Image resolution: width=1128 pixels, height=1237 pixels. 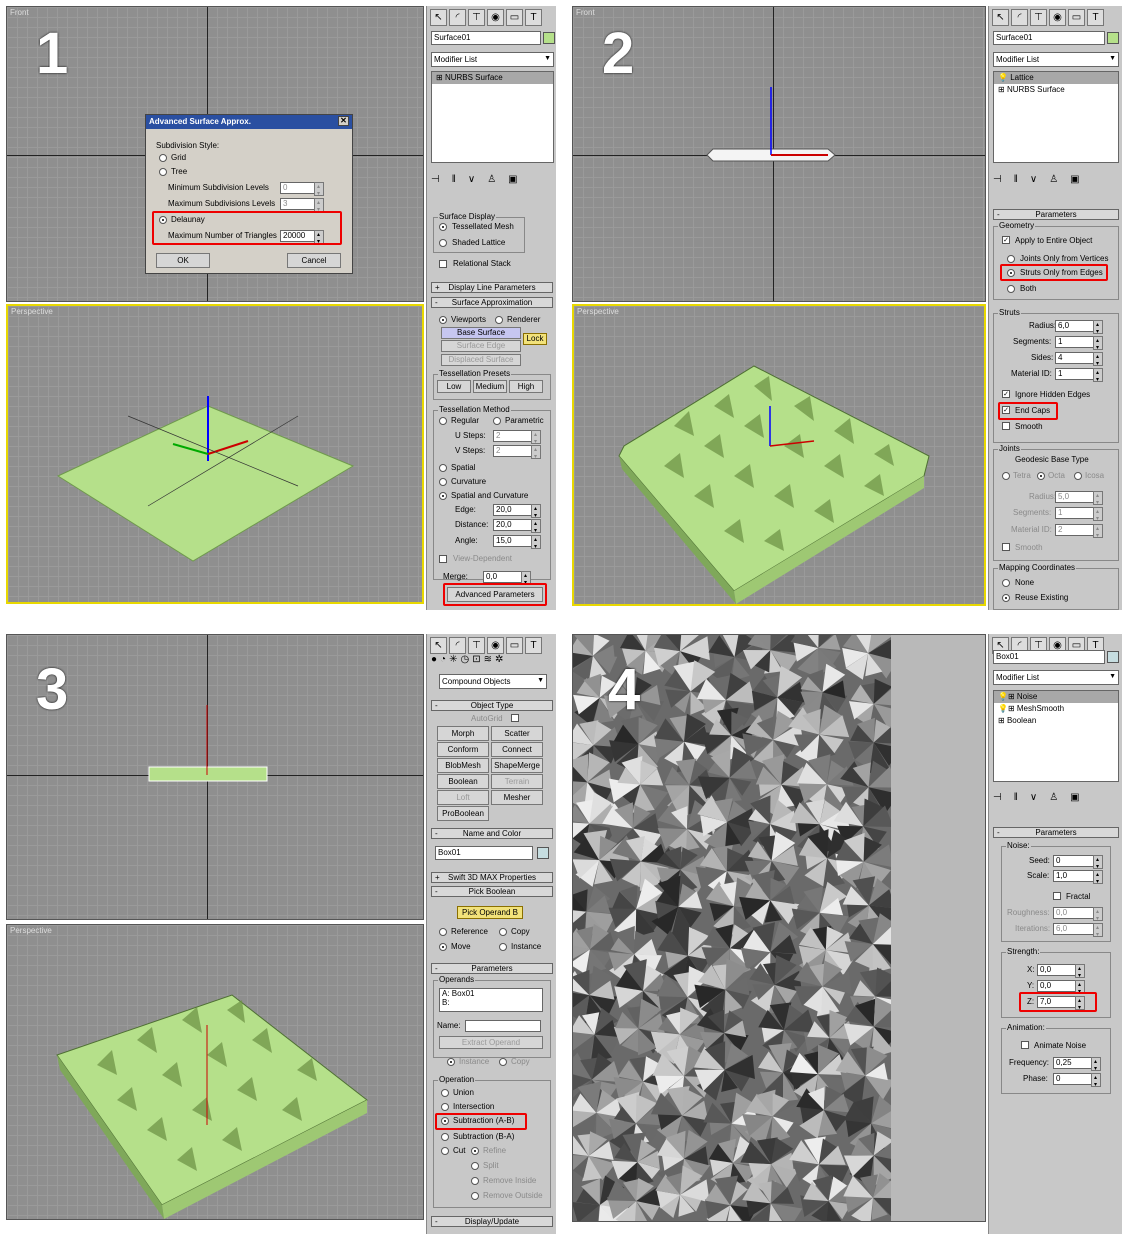 I want to click on display-update-rollout: - Display/Update, so click(x=492, y=1221).